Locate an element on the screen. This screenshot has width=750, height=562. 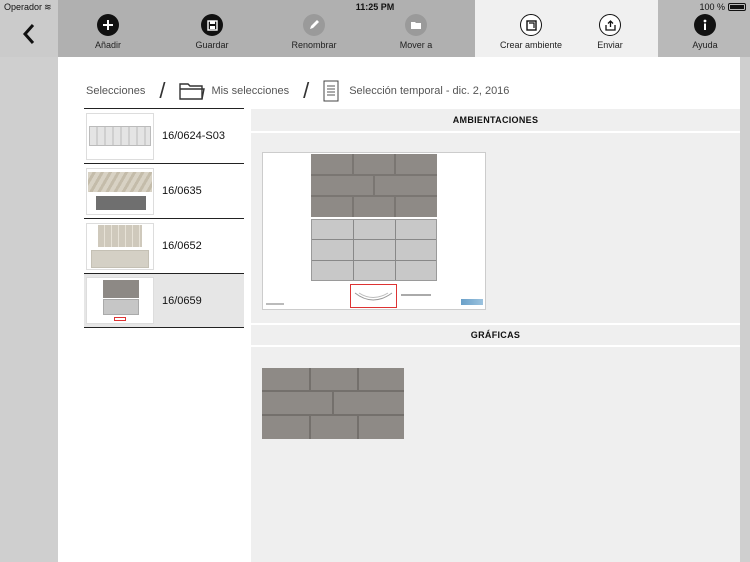
move-button: Mover a is located at coordinates (416, 32).